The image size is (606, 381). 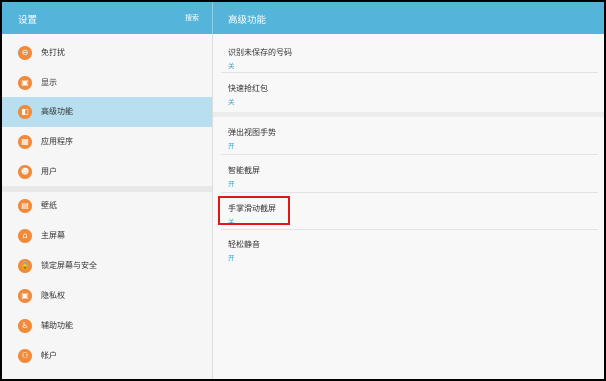 I want to click on header-divider, so click(x=212, y=18).